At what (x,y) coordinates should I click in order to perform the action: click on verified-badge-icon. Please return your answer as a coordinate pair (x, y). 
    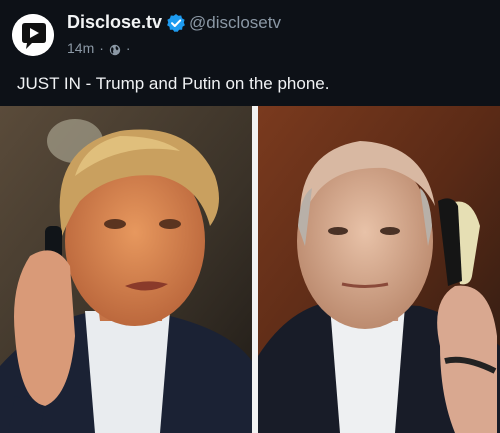
    Looking at the image, I should click on (176, 23).